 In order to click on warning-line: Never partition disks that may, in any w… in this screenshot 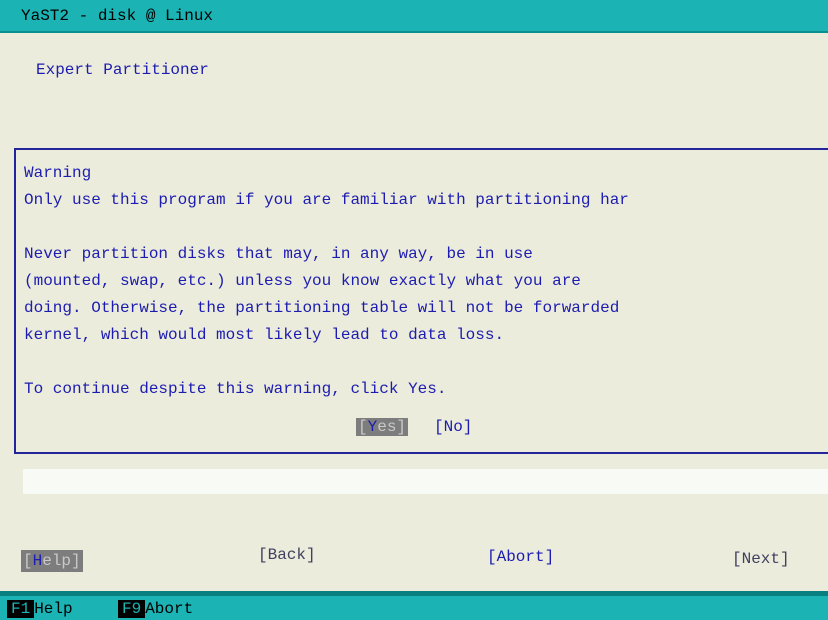, I will do `click(278, 254)`.